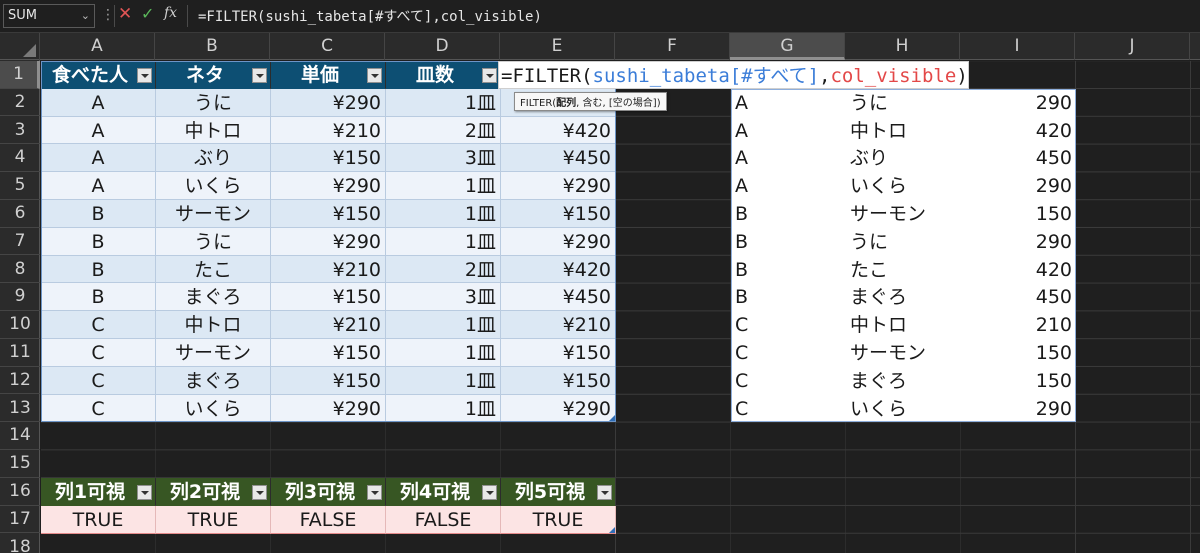 The height and width of the screenshot is (553, 1200). Describe the element at coordinates (213, 297) in the screenshot. I see `table-cell: まぐろ` at that location.